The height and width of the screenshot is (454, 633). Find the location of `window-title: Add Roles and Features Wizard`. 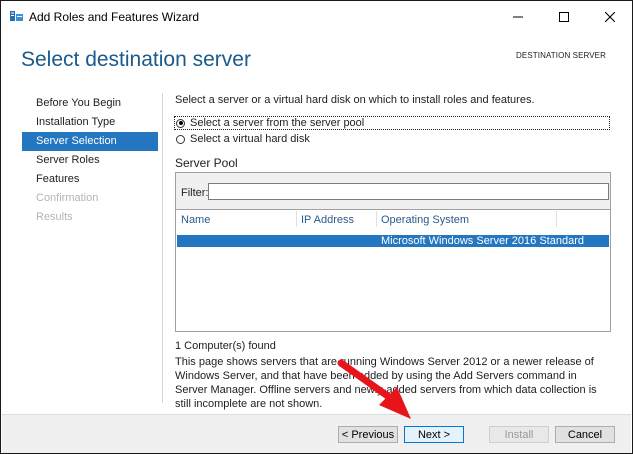

window-title: Add Roles and Features Wizard is located at coordinates (114, 17).